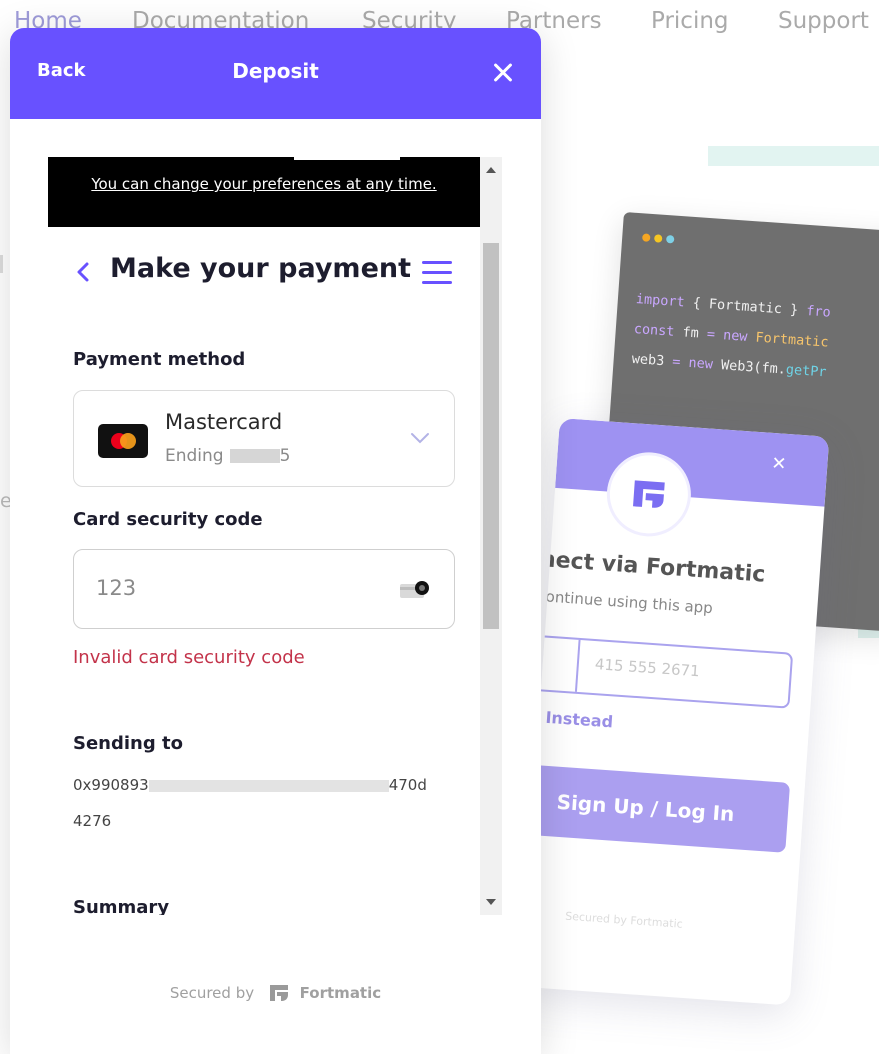  What do you see at coordinates (690, 333) in the screenshot?
I see `code-token: fm` at bounding box center [690, 333].